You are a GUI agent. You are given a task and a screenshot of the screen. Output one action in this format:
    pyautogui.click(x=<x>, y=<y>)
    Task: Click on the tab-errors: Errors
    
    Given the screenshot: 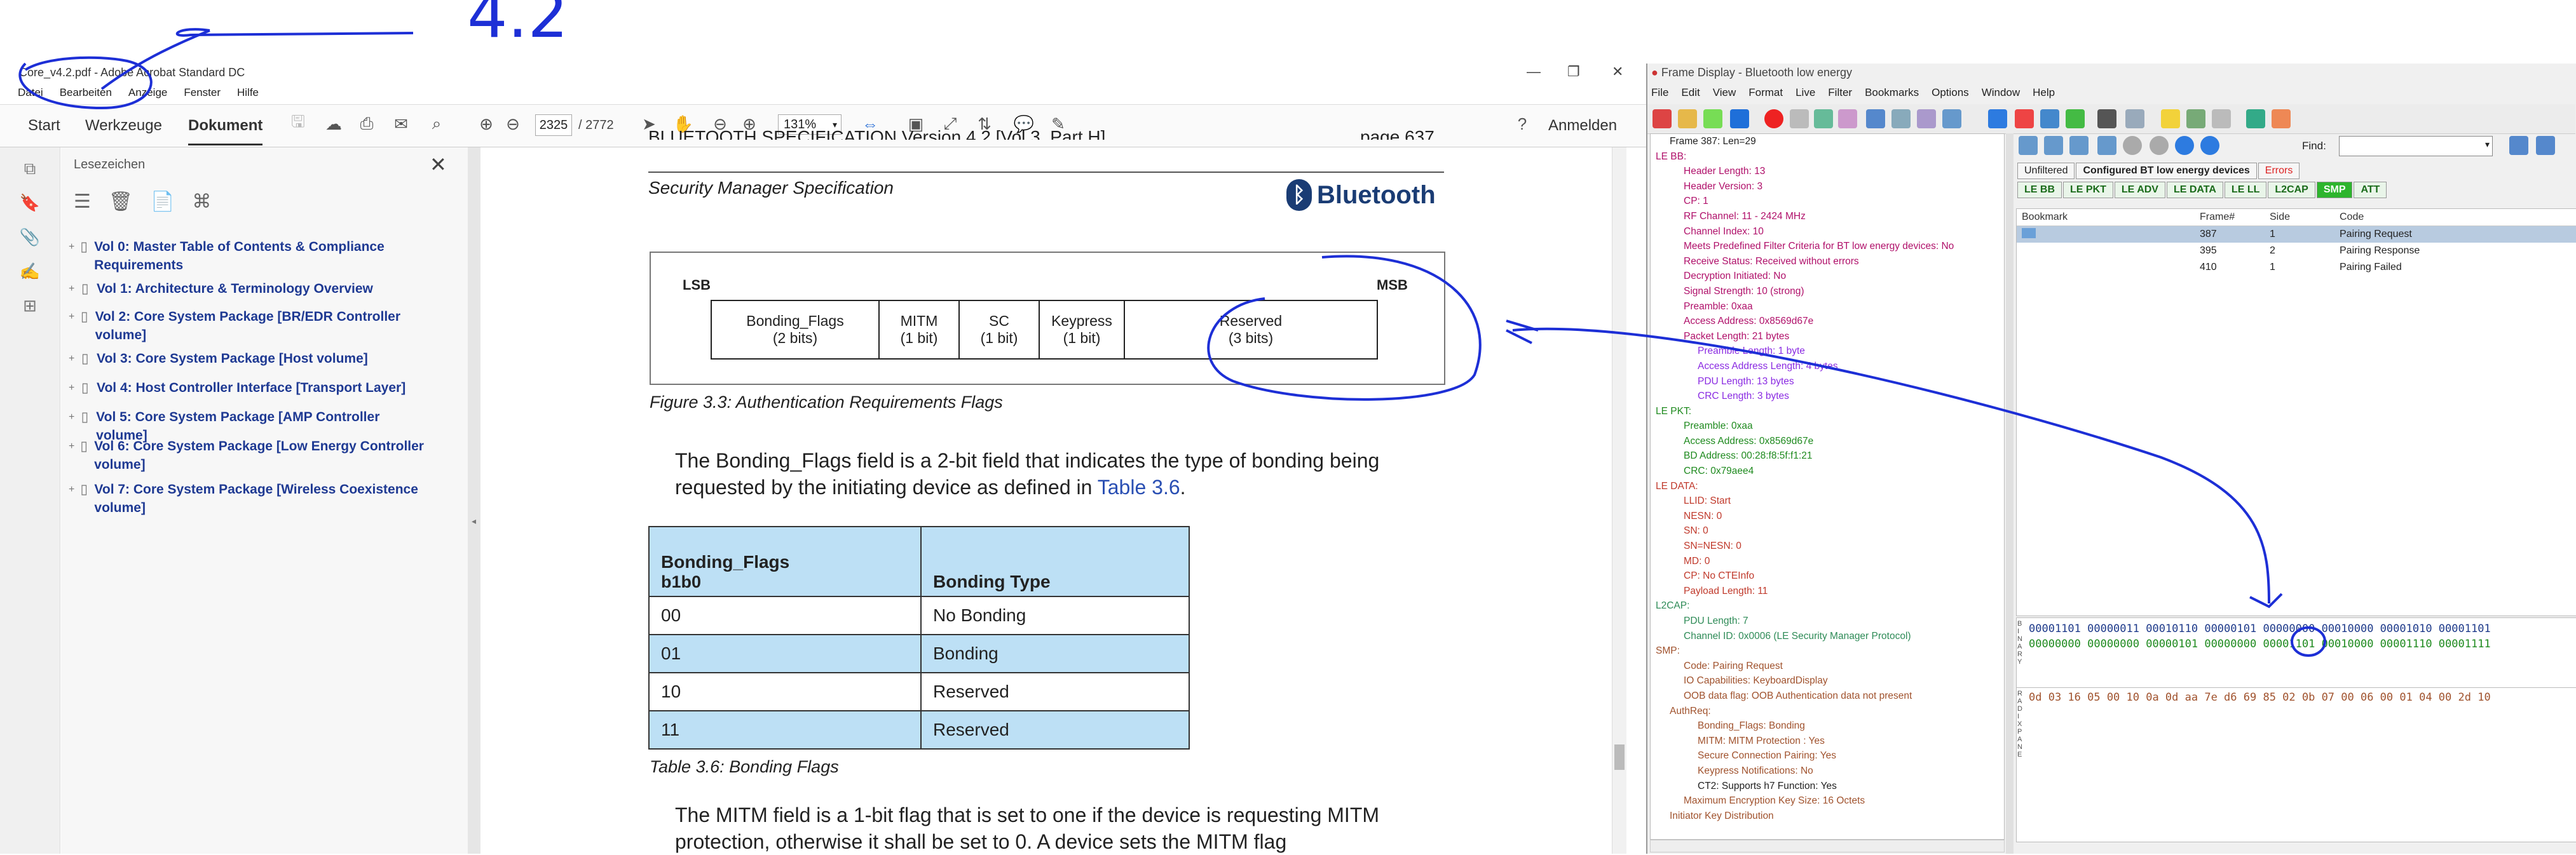 What is the action you would take?
    pyautogui.click(x=2279, y=171)
    